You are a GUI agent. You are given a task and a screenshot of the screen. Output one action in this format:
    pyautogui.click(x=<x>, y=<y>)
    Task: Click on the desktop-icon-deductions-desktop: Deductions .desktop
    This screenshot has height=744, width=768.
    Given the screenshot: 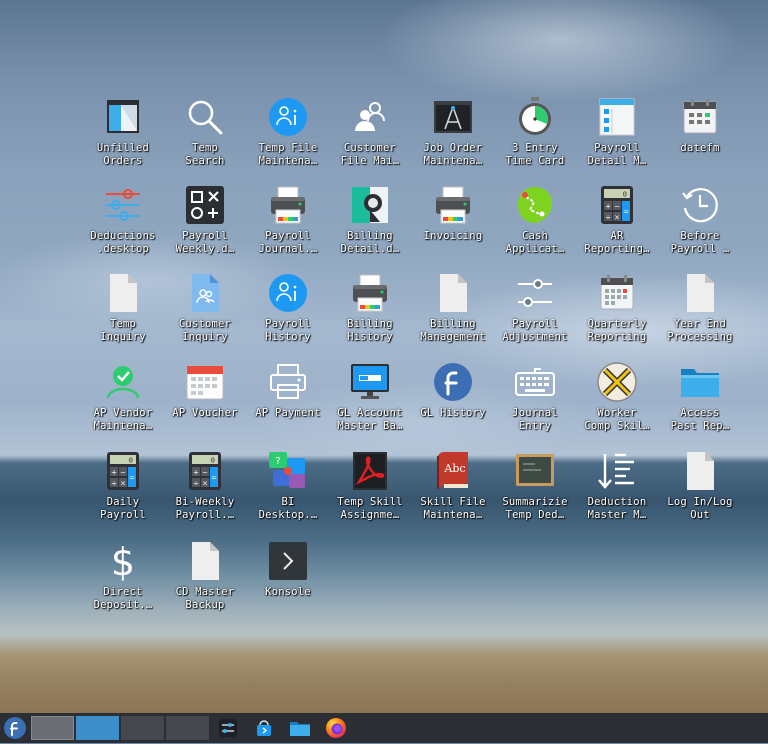 What is the action you would take?
    pyautogui.click(x=123, y=227)
    